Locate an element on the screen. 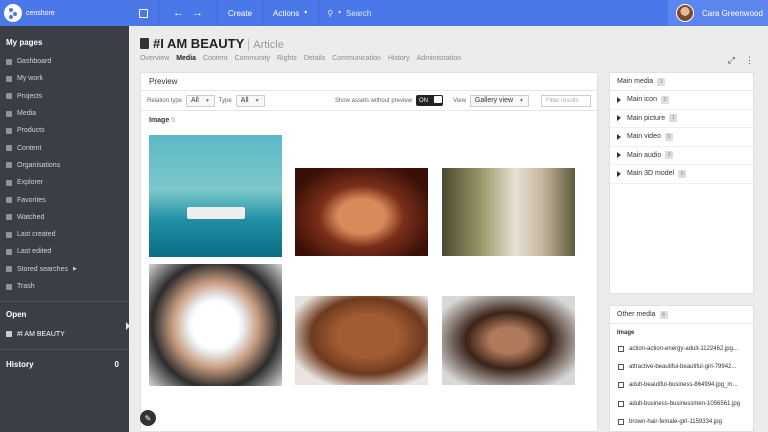 The image size is (768, 432). more-icon: ⋮ is located at coordinates (749, 60).